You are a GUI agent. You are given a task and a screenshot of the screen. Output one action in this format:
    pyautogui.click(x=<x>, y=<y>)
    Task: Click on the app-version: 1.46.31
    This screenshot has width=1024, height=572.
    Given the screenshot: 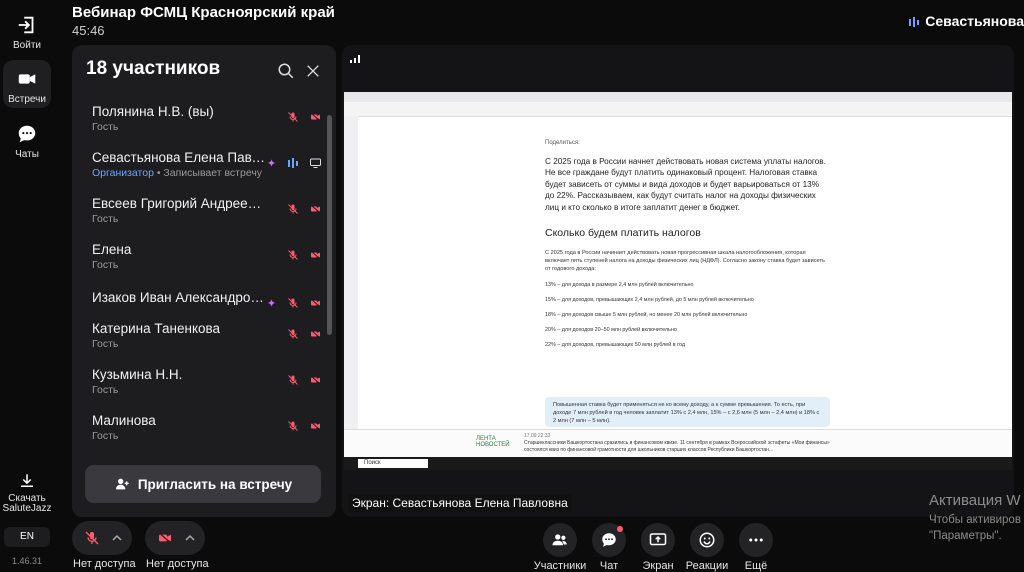 What is the action you would take?
    pyautogui.click(x=27, y=561)
    